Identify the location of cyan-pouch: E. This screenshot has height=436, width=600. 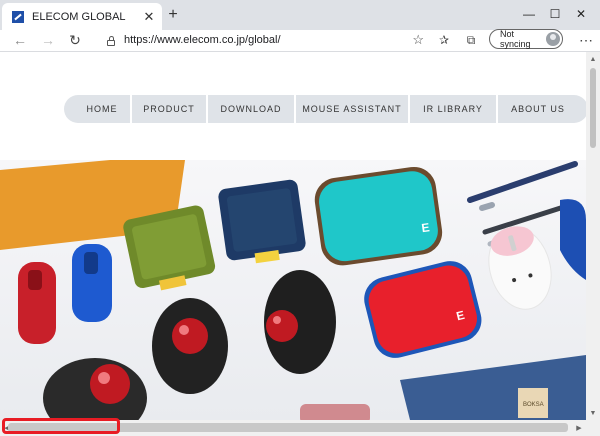
(378, 216).